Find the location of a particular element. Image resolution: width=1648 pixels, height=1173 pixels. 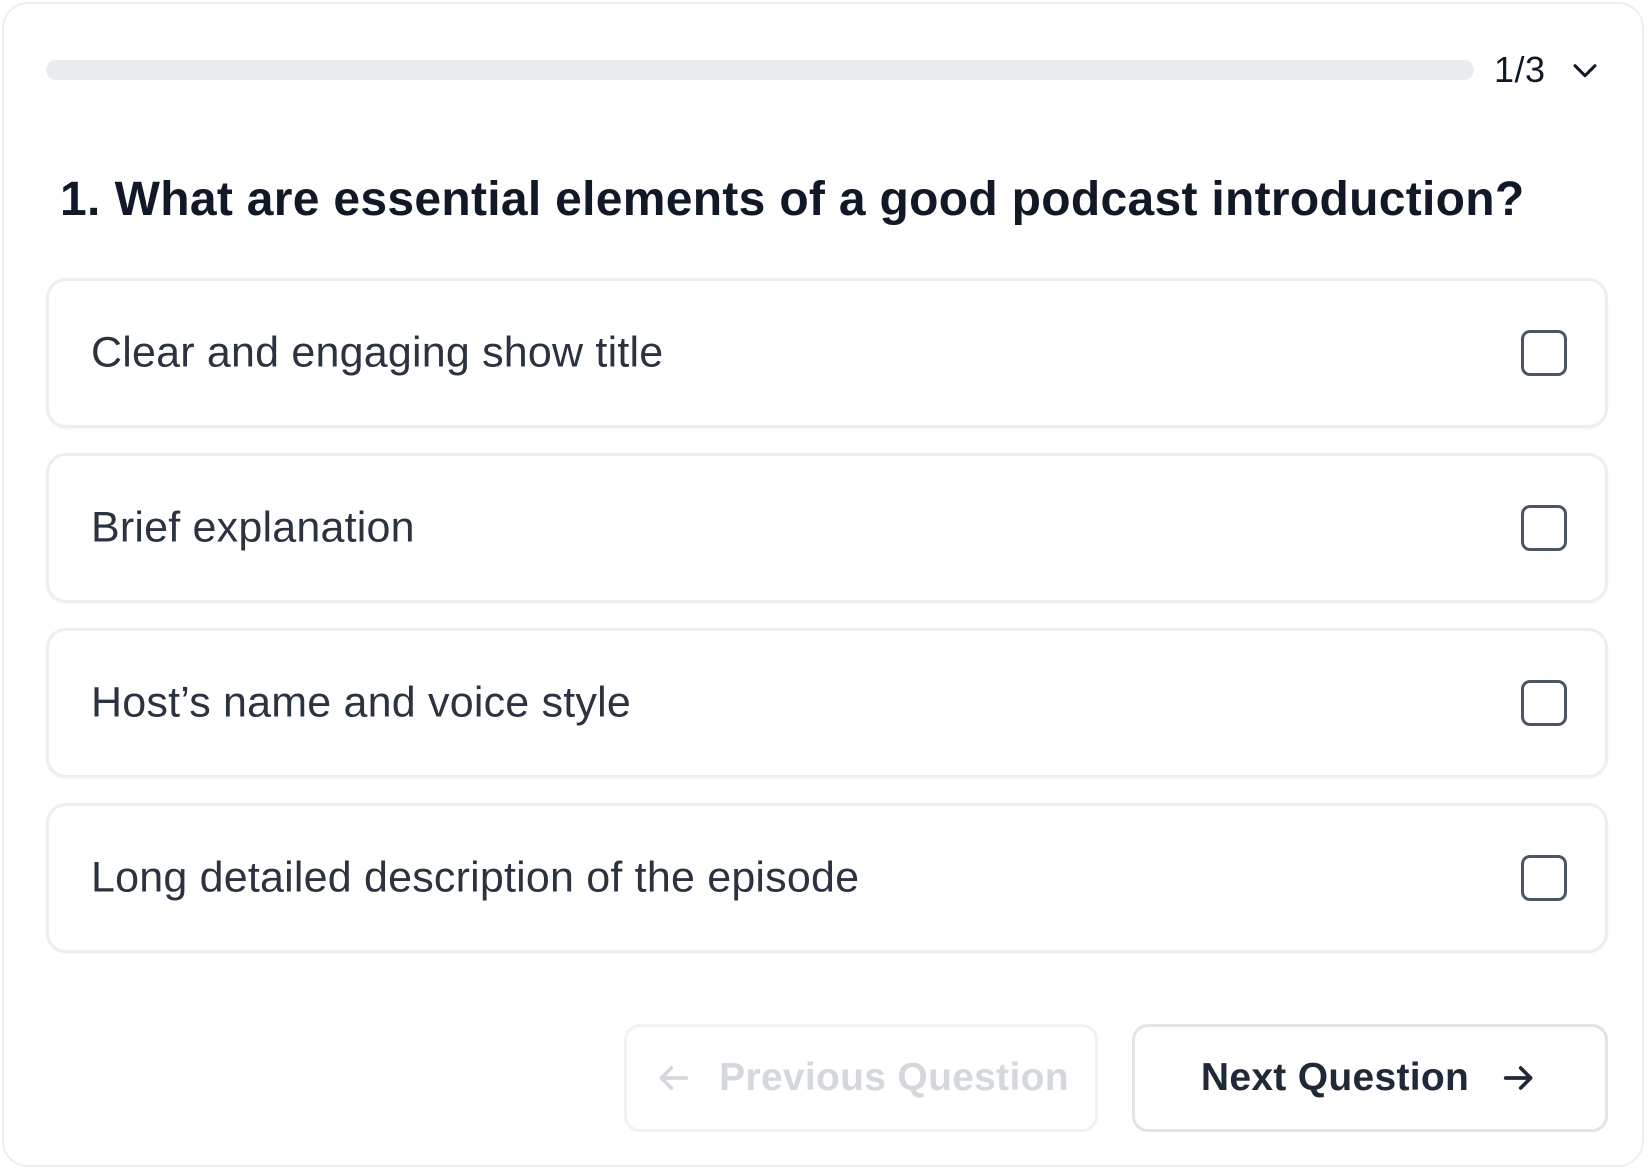

answer-option-label: Host’s name and voice style is located at coordinates (361, 702).